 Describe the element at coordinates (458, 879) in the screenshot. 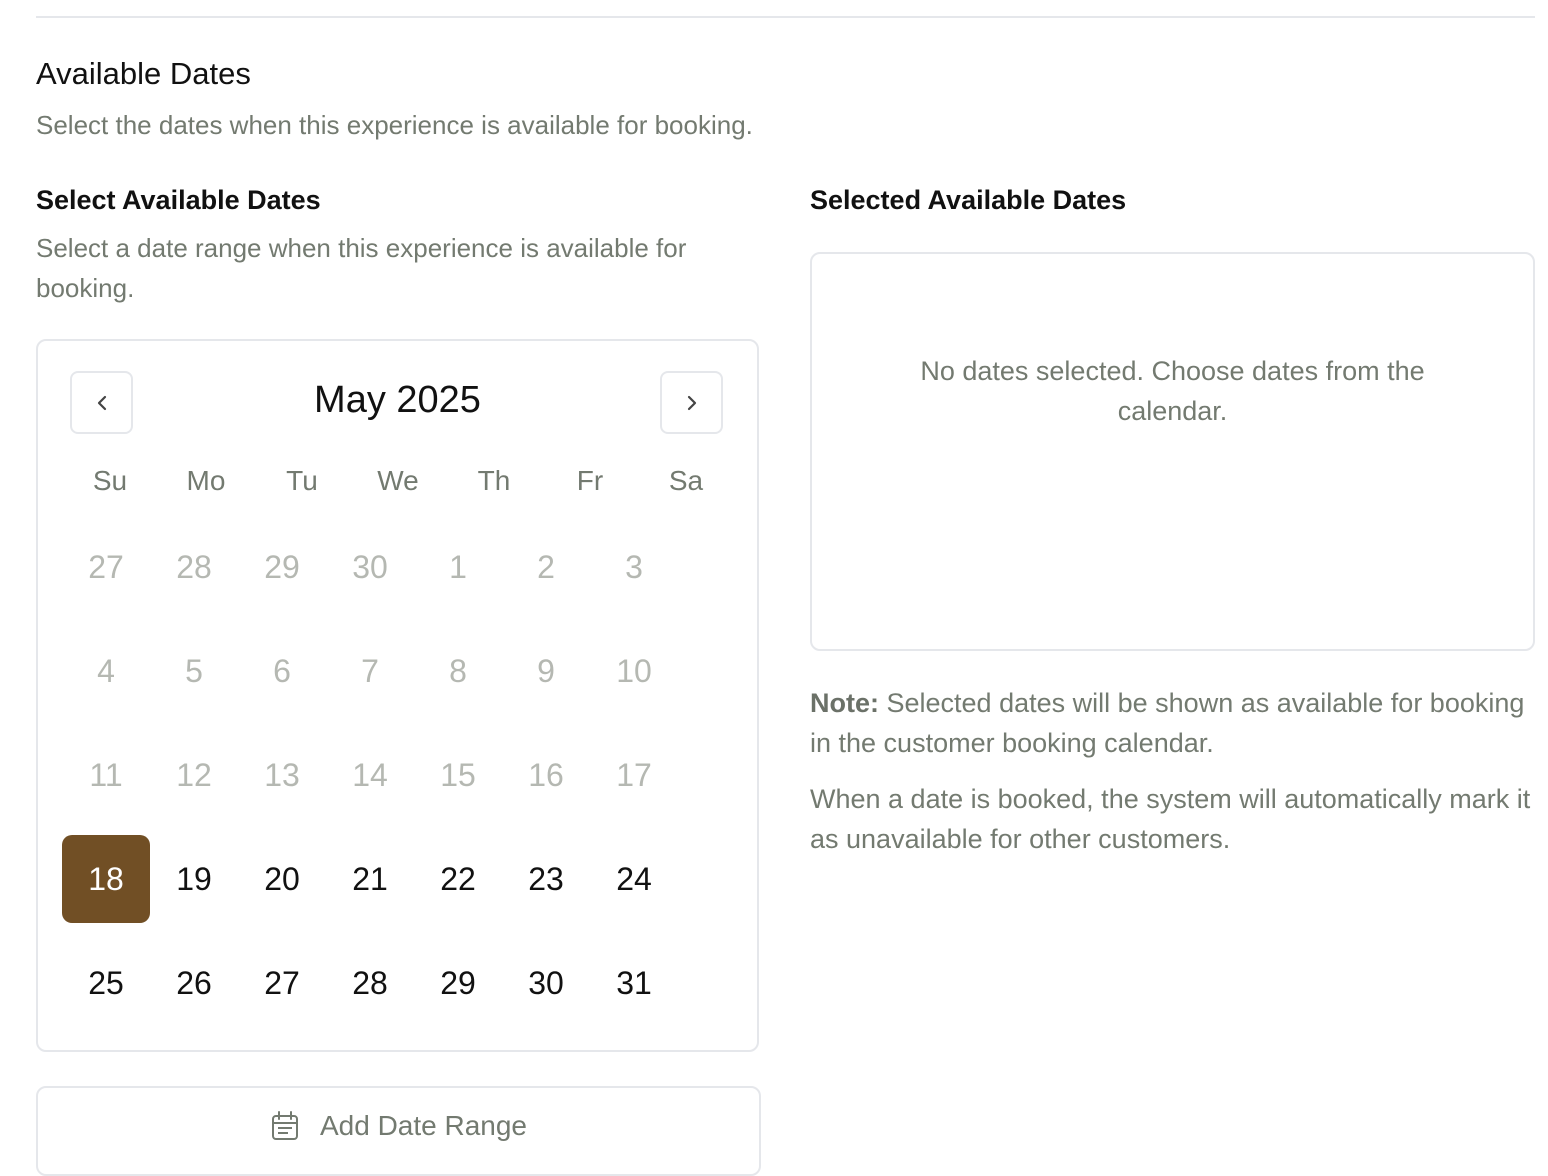

I see `day-cell: 22` at that location.